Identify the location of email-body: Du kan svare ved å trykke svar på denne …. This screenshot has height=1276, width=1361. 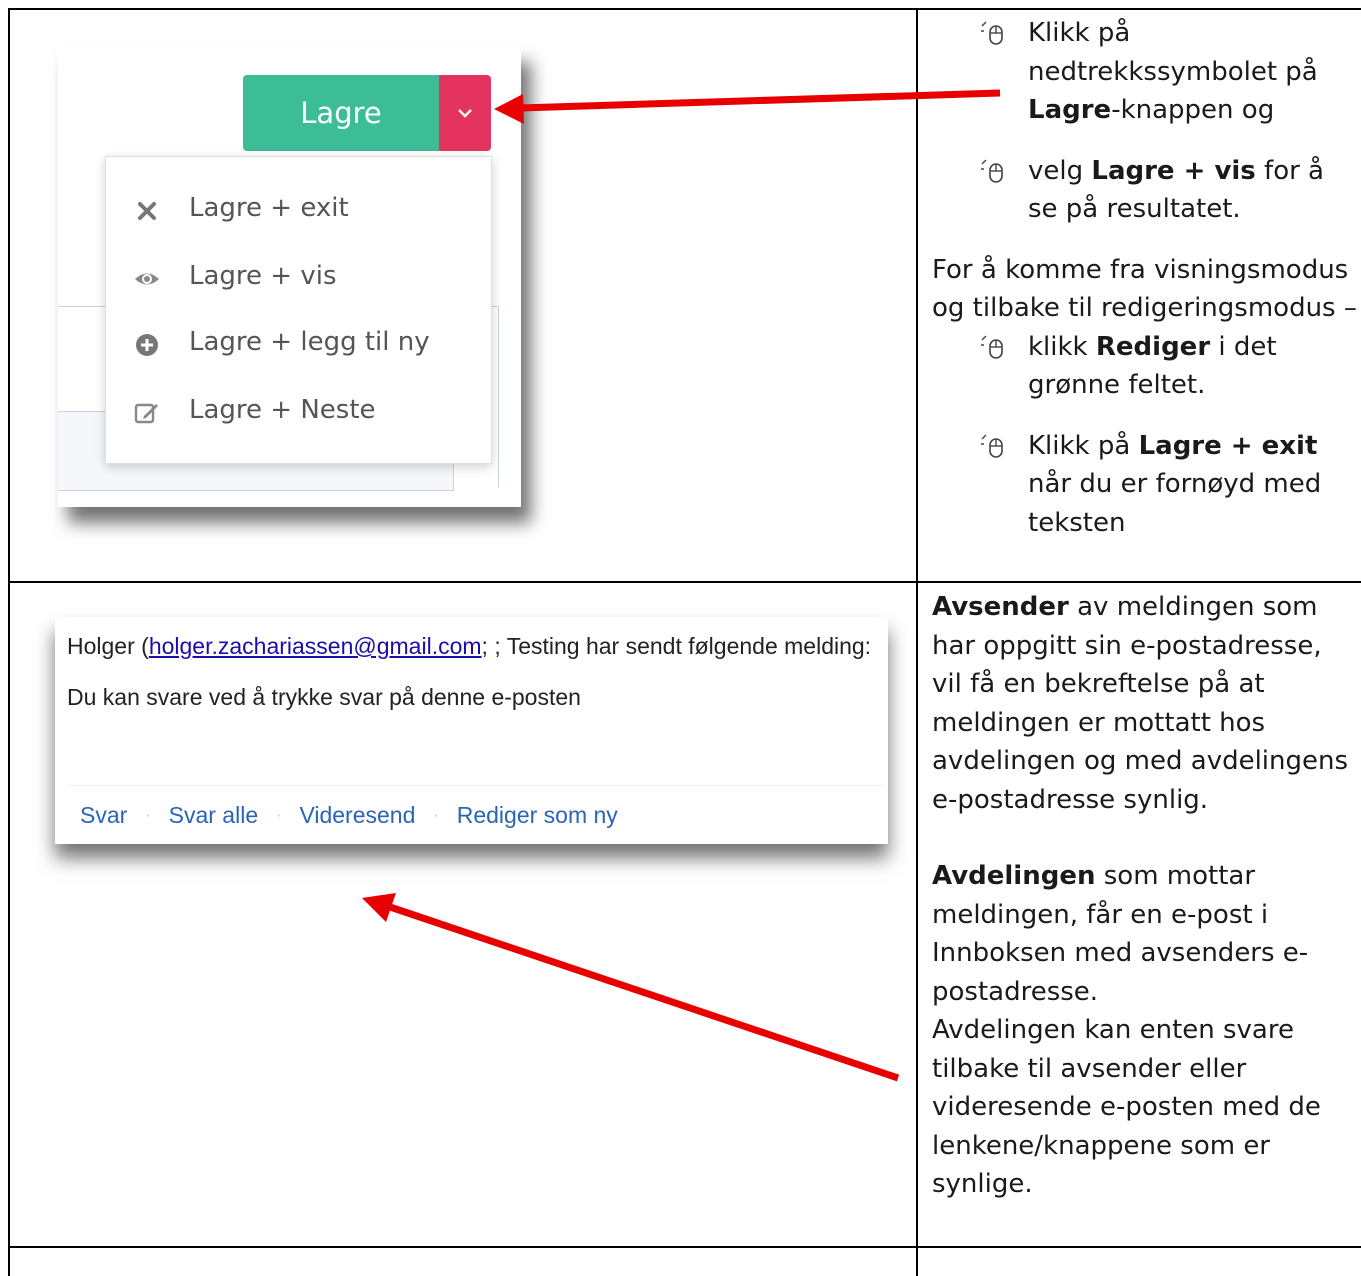
(324, 697).